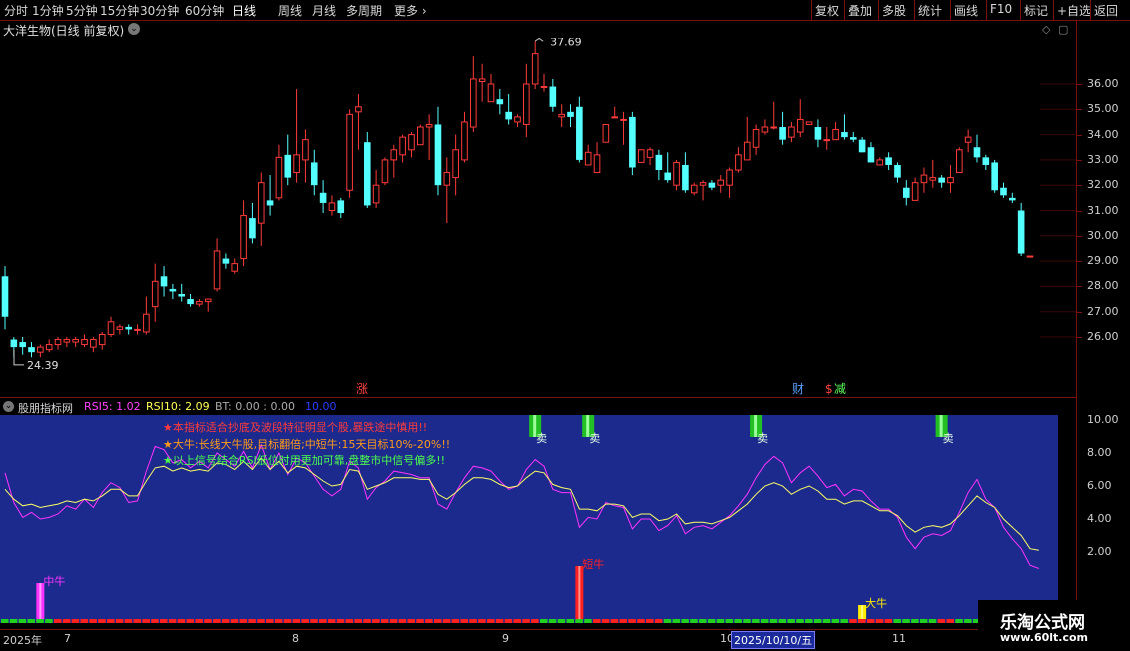 Image resolution: width=1130 pixels, height=651 pixels. Describe the element at coordinates (159, 10) in the screenshot. I see `period-tab-4: 30分钟` at that location.